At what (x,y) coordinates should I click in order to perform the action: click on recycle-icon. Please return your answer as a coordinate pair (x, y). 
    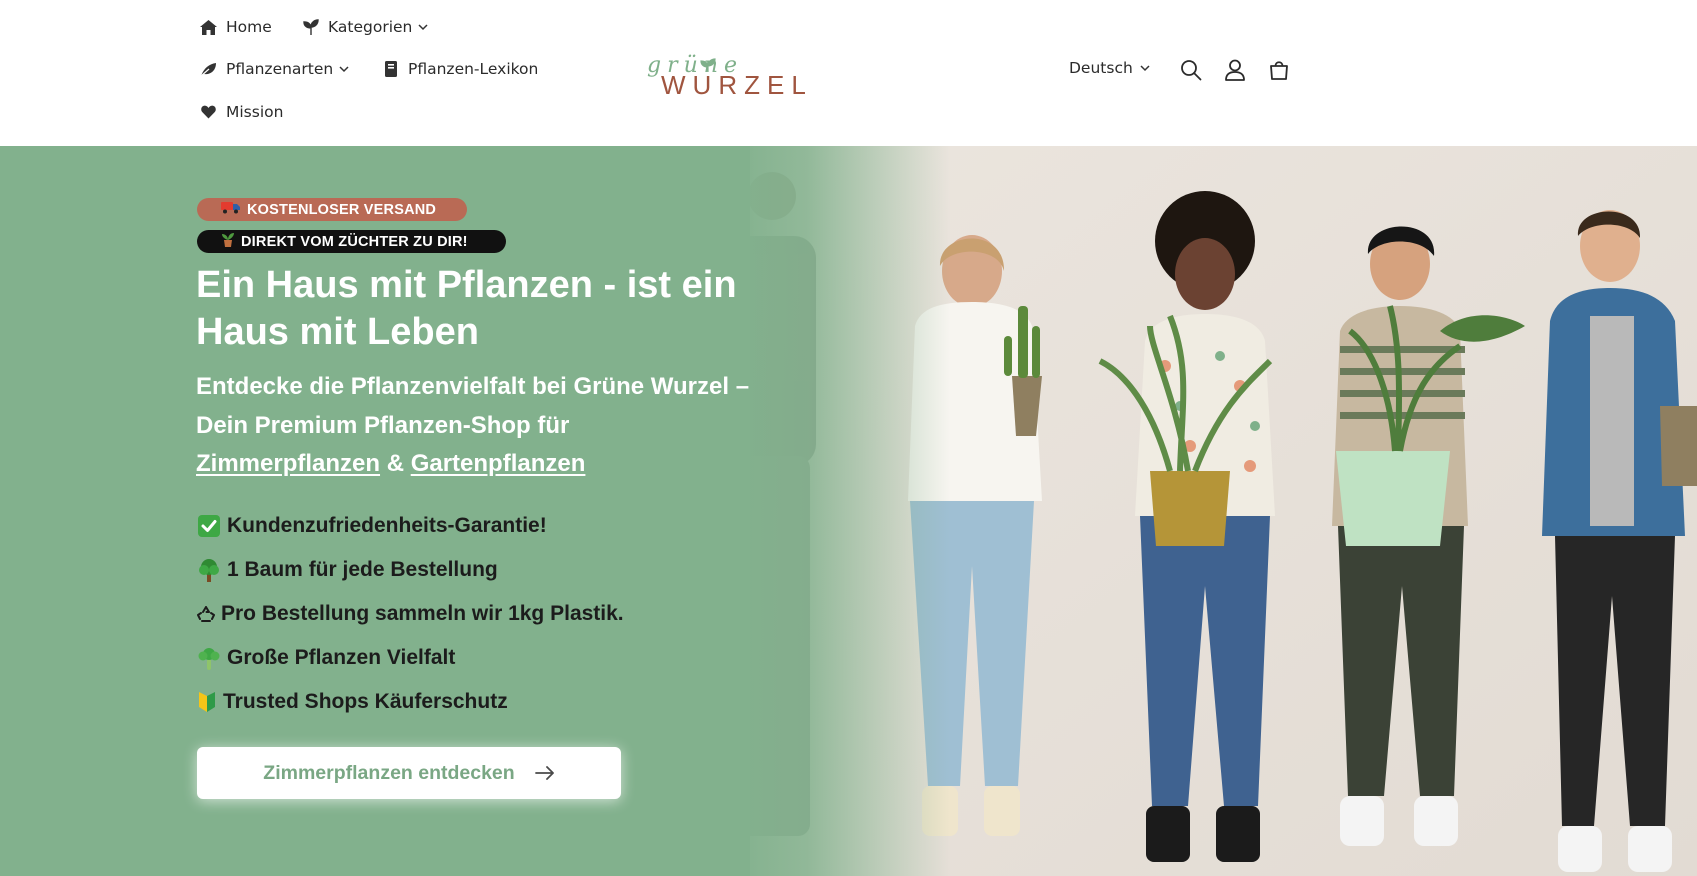
    Looking at the image, I should click on (206, 614).